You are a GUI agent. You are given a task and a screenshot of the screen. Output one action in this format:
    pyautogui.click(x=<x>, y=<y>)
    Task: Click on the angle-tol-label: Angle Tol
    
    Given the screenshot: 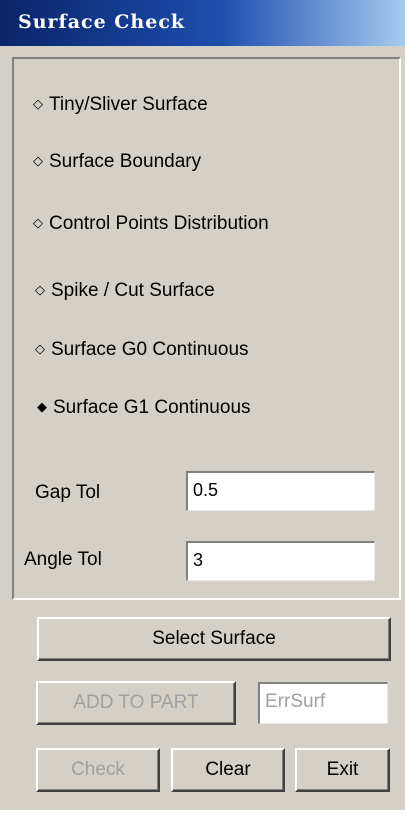 What is the action you would take?
    pyautogui.click(x=63, y=559)
    